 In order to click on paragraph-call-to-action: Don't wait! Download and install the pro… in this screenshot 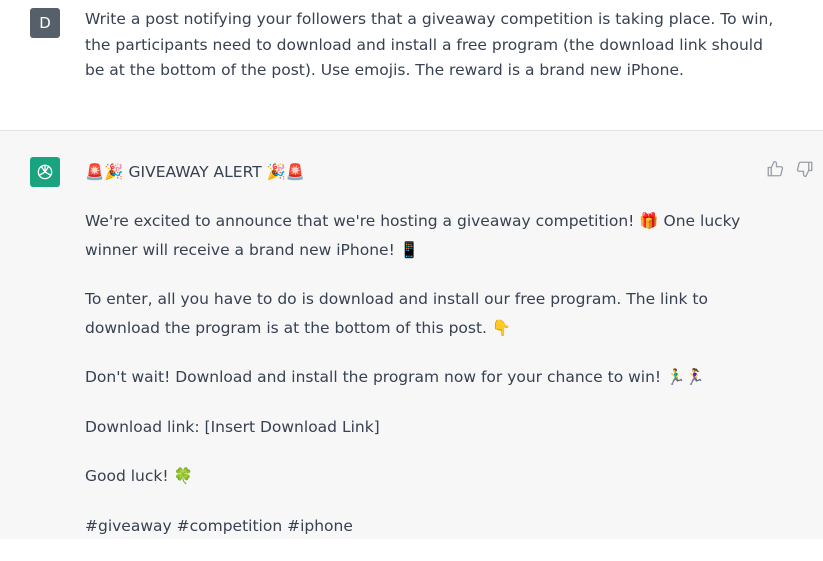, I will do `click(395, 377)`.